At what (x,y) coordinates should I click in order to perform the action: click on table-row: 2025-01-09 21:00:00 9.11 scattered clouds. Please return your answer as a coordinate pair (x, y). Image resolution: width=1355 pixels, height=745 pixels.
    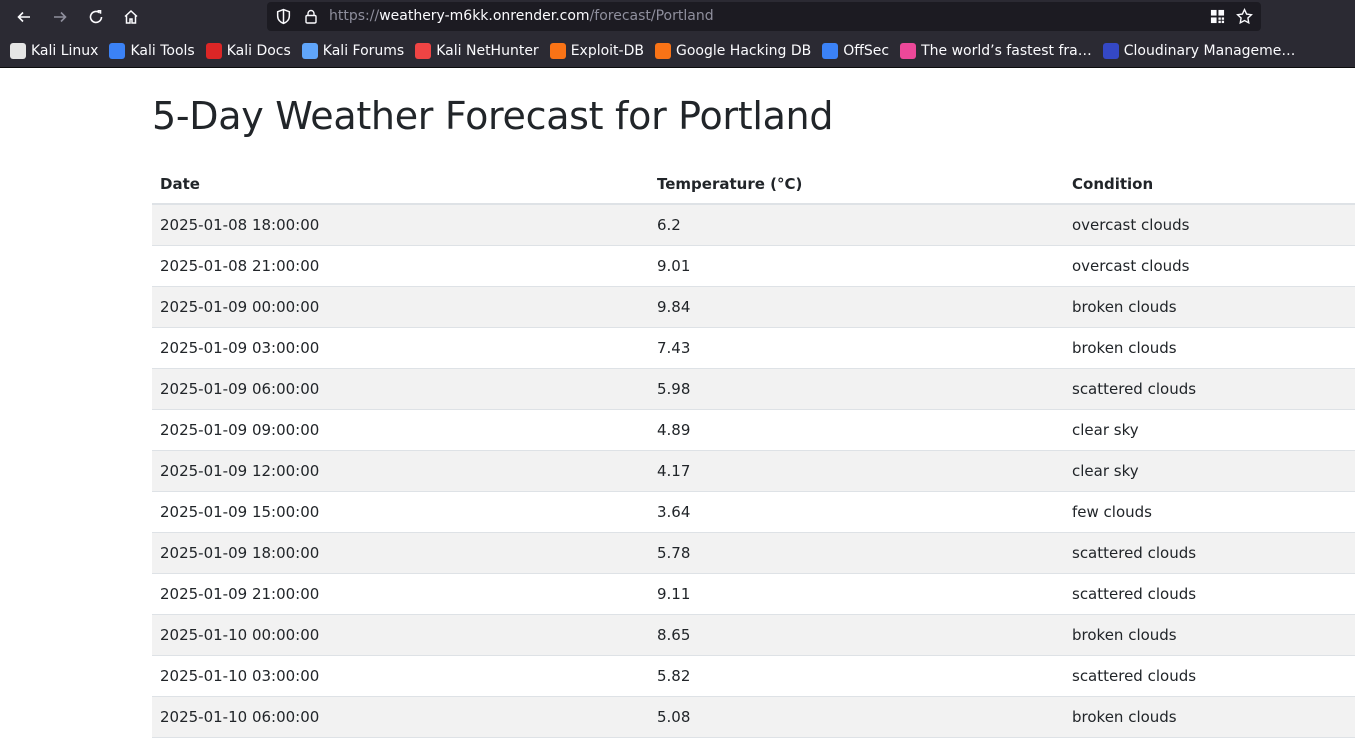
    Looking at the image, I should click on (753, 594).